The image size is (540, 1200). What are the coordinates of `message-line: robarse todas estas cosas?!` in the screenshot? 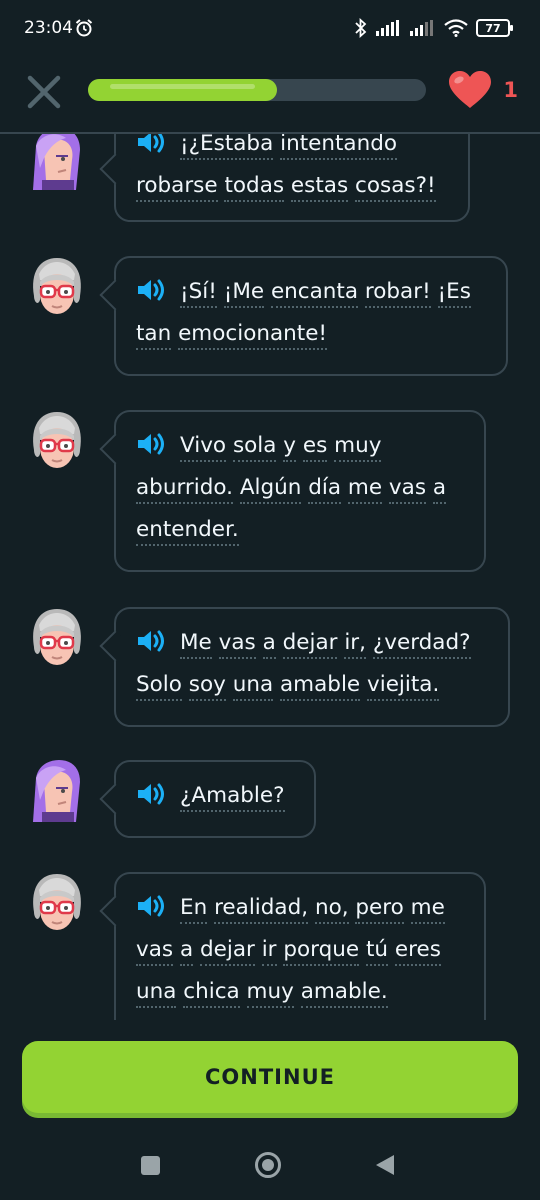 It's located at (292, 186).